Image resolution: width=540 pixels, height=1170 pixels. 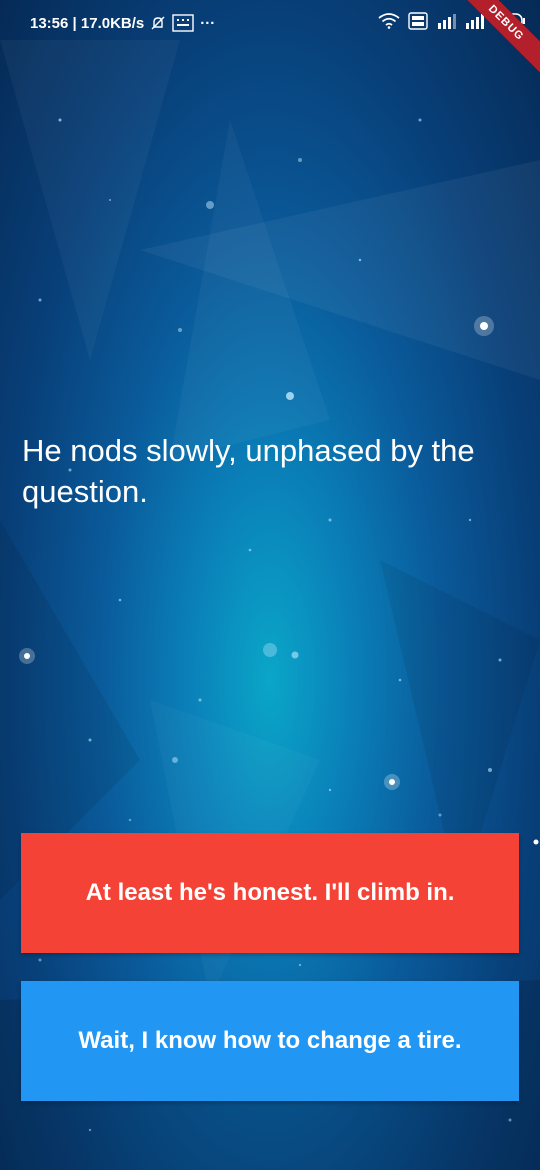 What do you see at coordinates (158, 23) in the screenshot?
I see `bell-off-icon` at bounding box center [158, 23].